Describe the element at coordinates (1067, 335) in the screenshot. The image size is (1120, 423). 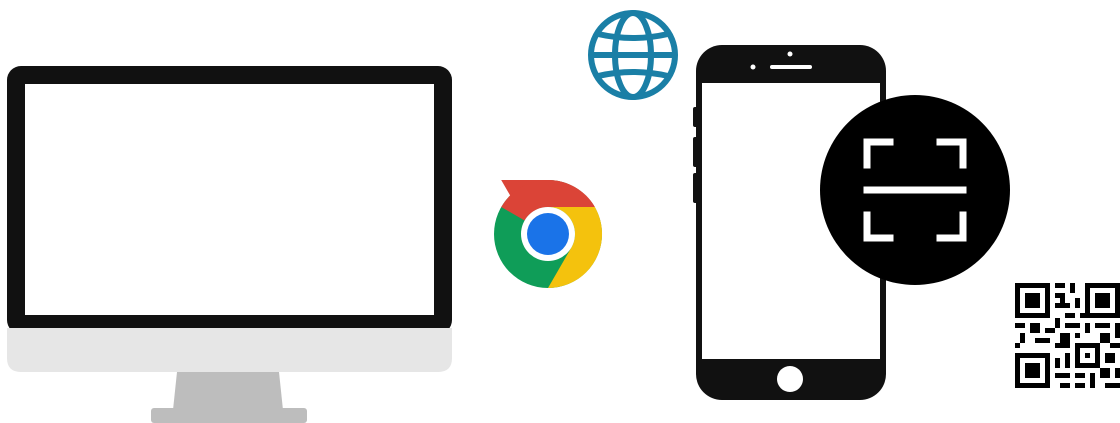
I see `qr-code-icon` at that location.